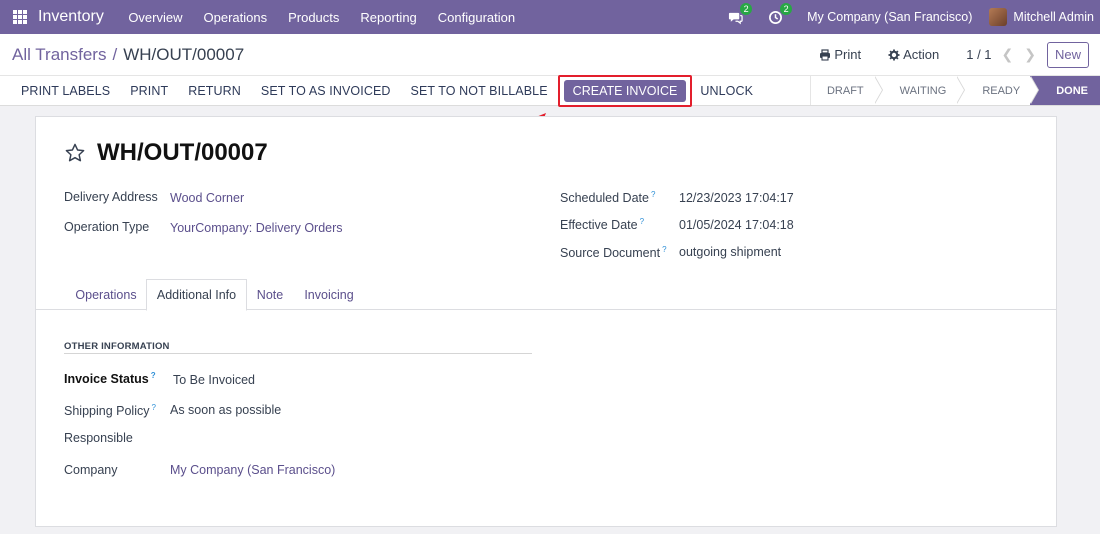 The image size is (1100, 534). I want to click on menu-configuration: Configuration, so click(476, 17).